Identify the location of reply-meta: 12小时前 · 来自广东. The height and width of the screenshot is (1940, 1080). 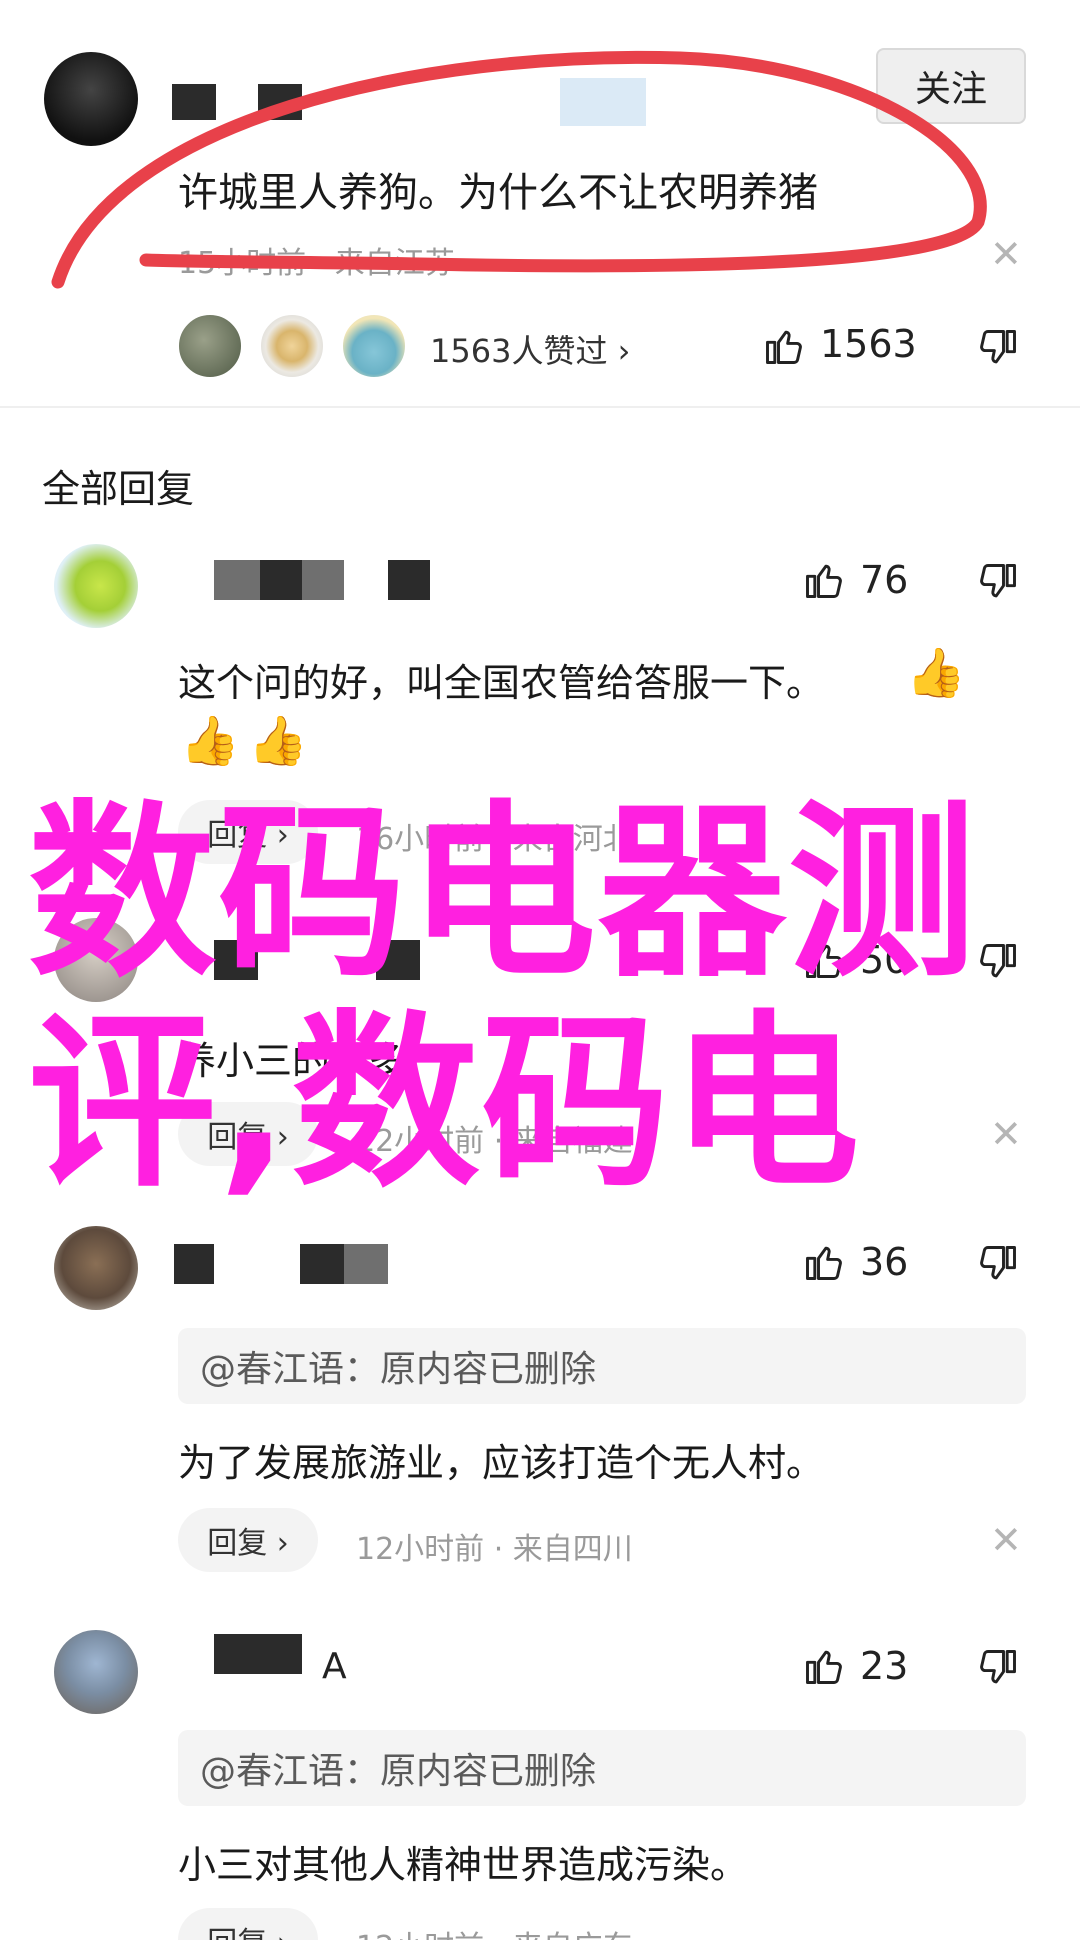
(494, 1931).